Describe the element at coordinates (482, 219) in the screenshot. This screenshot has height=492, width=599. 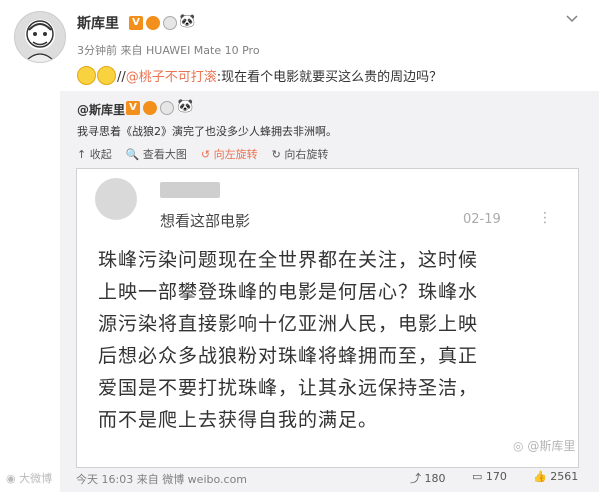
I see `image-date: 02-19` at that location.